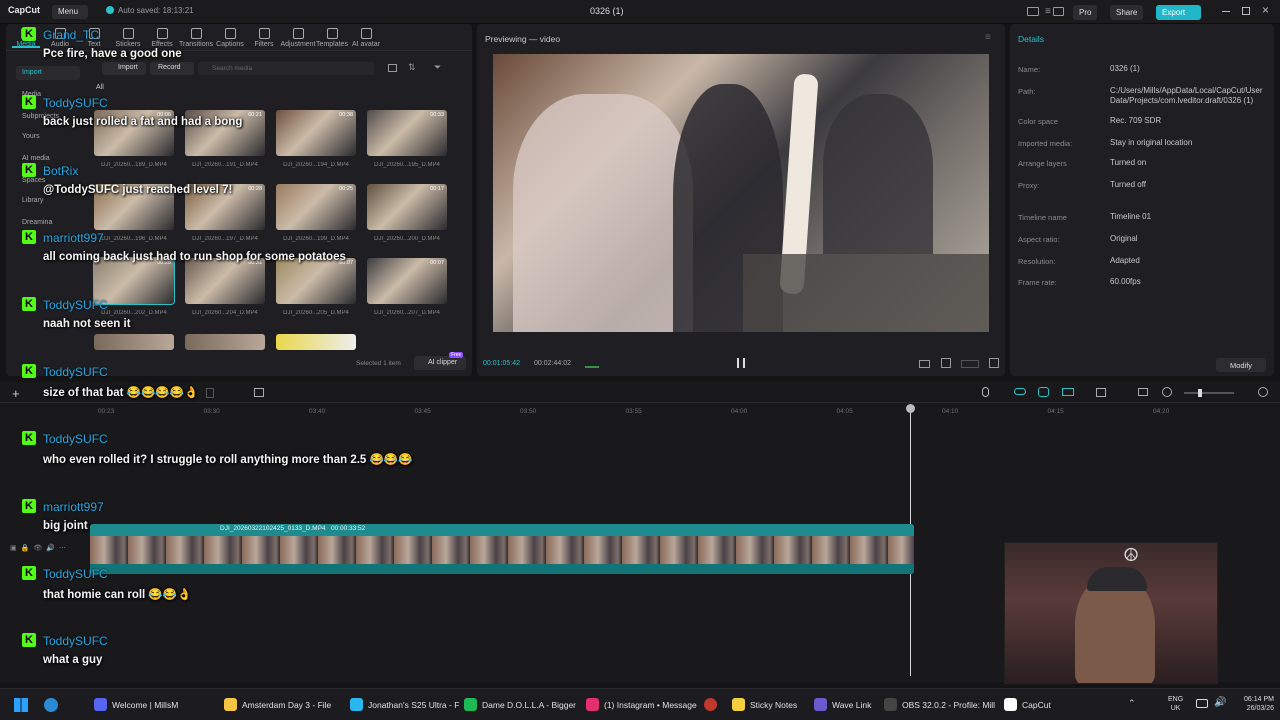 This screenshot has height=720, width=1280. What do you see at coordinates (852, 705) in the screenshot?
I see `taskbar-app-label: Wave Link` at bounding box center [852, 705].